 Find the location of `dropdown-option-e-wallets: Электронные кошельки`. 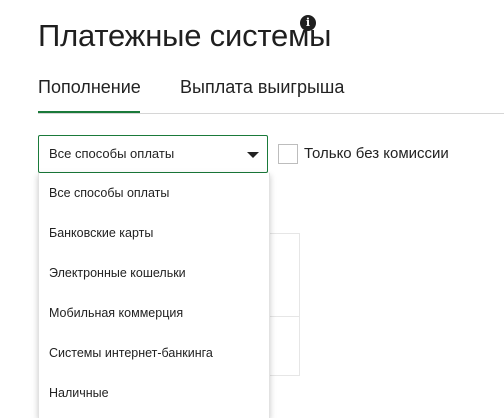

dropdown-option-e-wallets: Электронные кошельки is located at coordinates (154, 273).